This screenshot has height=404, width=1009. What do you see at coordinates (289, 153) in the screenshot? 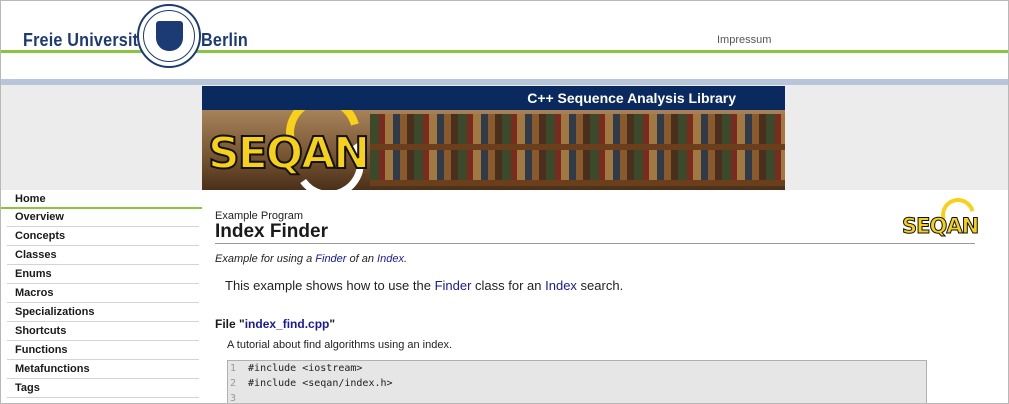
I see `seqan-logo: SEQAN` at bounding box center [289, 153].